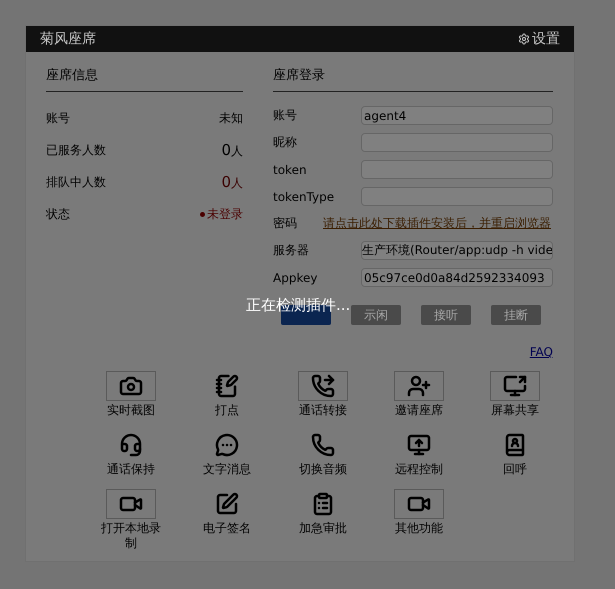  I want to click on tool-button: 通话保持, so click(131, 453).